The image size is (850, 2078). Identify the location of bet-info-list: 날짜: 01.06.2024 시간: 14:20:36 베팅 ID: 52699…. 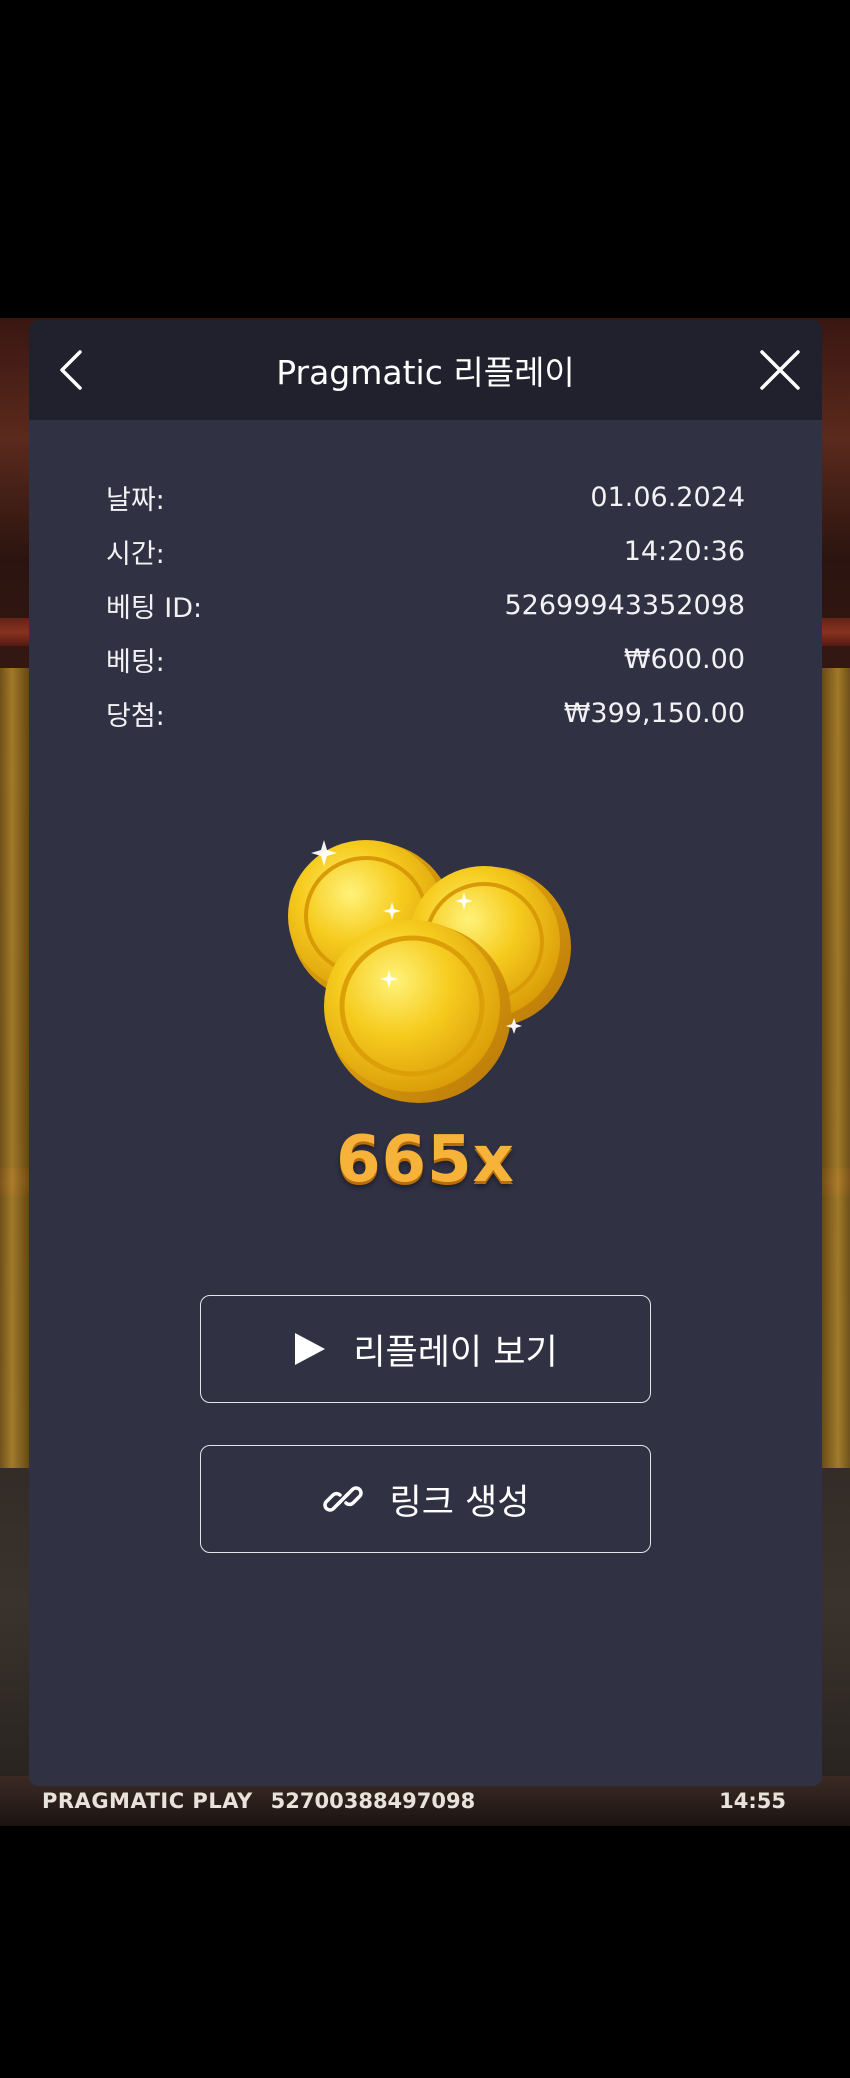
(425, 605).